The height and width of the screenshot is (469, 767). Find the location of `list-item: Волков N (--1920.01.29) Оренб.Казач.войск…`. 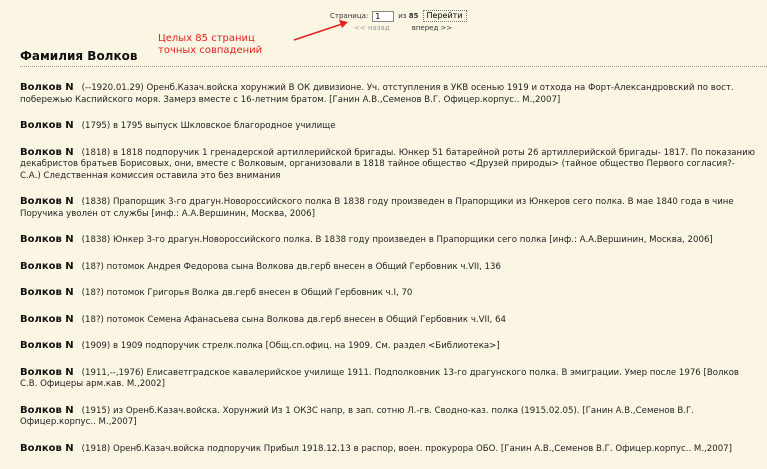

list-item: Волков N (--1920.01.29) Оренб.Казач.войск… is located at coordinates (387, 94).